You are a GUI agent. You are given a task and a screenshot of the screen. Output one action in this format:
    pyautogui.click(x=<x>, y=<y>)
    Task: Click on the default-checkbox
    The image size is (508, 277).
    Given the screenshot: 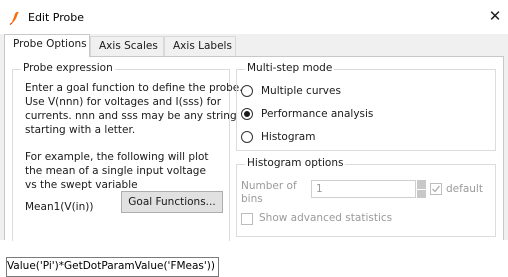 What is the action you would take?
    pyautogui.click(x=436, y=189)
    